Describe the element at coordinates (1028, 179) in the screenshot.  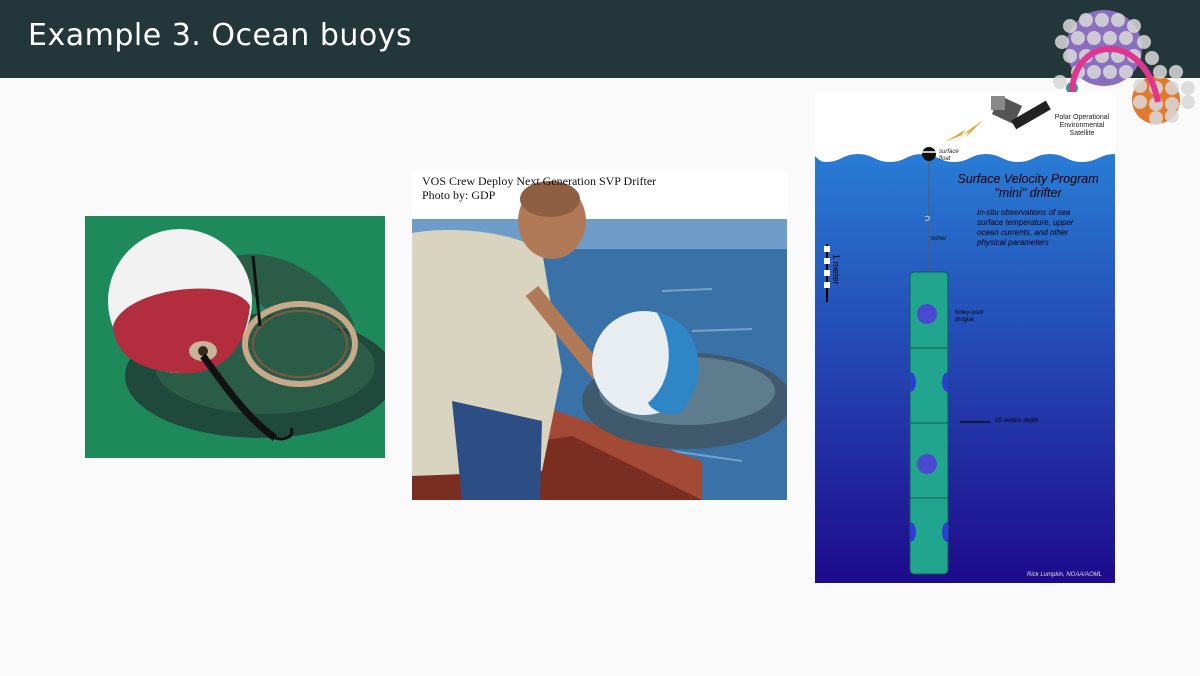
I see `program-title-line: Surface Velocity Program` at that location.